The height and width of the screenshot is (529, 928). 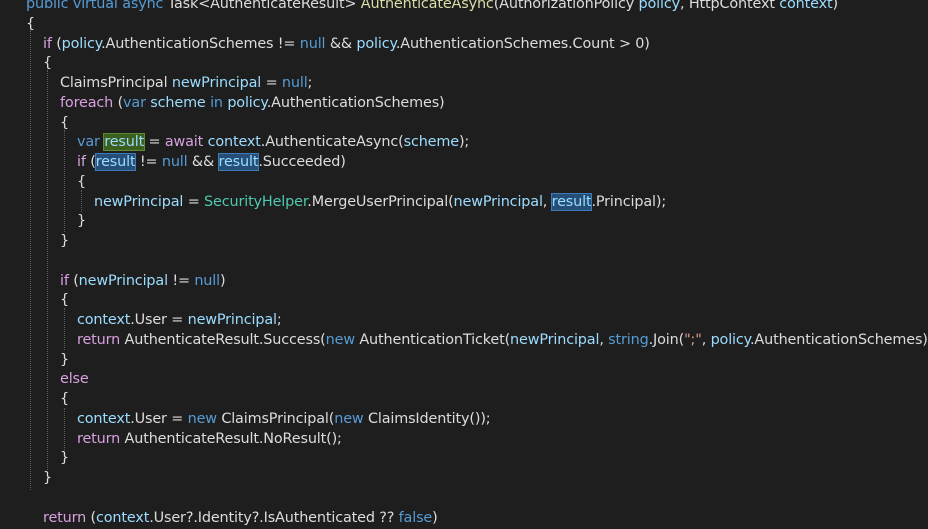 What do you see at coordinates (200, 43) in the screenshot?
I see `code-token: .AuthenticationSchemes !=` at bounding box center [200, 43].